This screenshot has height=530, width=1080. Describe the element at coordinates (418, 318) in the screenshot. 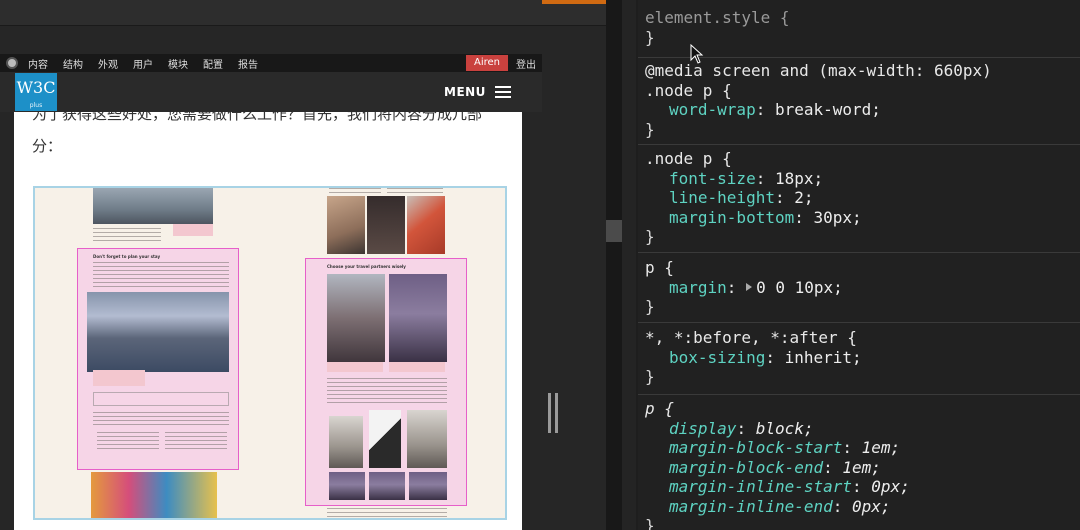

I see `photo-coast` at that location.